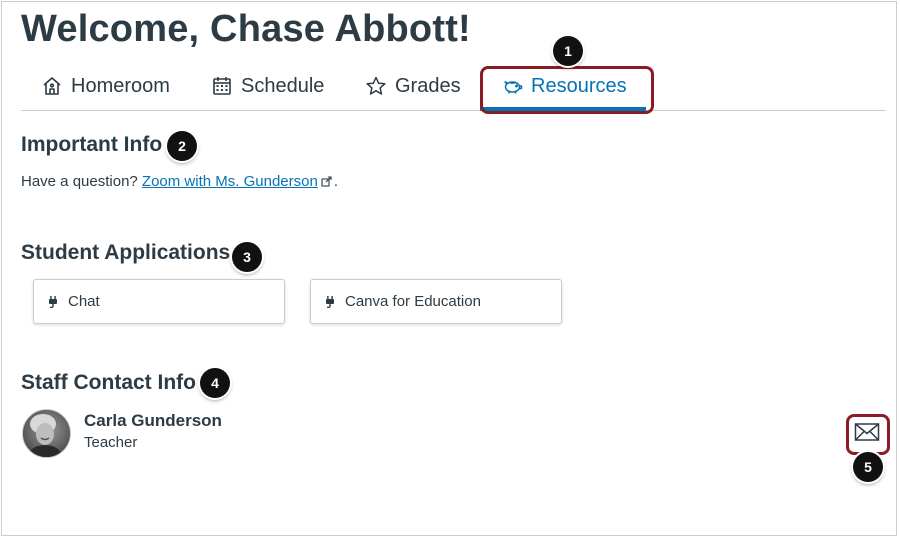 This screenshot has height=539, width=900. What do you see at coordinates (283, 85) in the screenshot?
I see `tab-label: Schedule` at bounding box center [283, 85].